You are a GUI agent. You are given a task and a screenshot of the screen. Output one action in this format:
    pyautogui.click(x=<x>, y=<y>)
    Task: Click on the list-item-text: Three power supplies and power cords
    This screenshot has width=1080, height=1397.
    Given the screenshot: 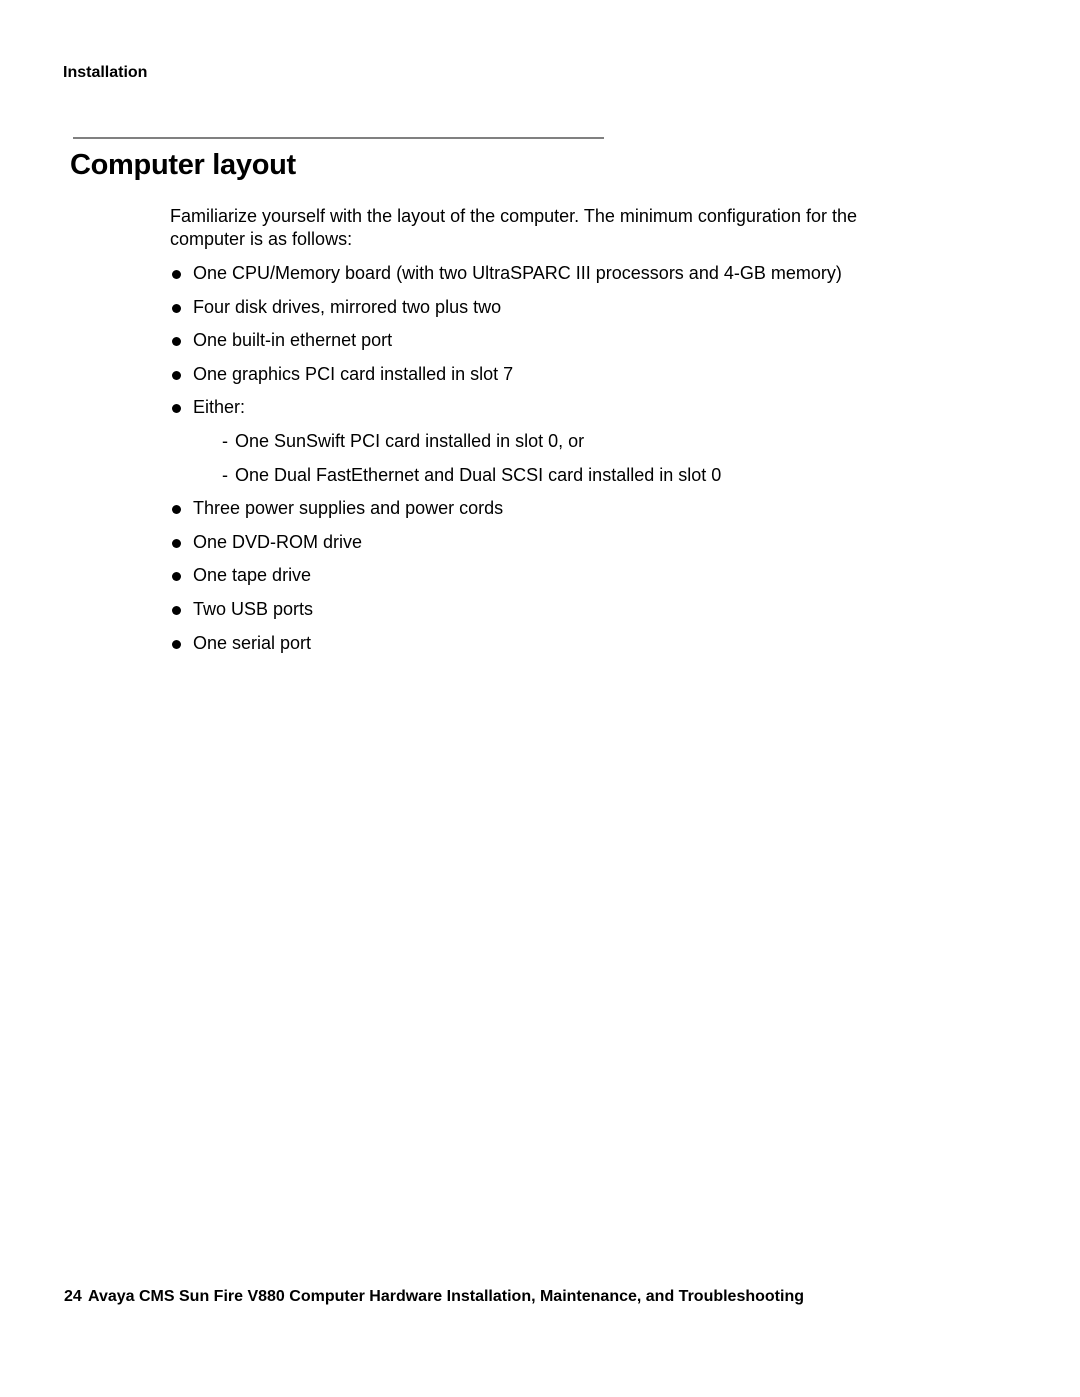 What is the action you would take?
    pyautogui.click(x=348, y=508)
    